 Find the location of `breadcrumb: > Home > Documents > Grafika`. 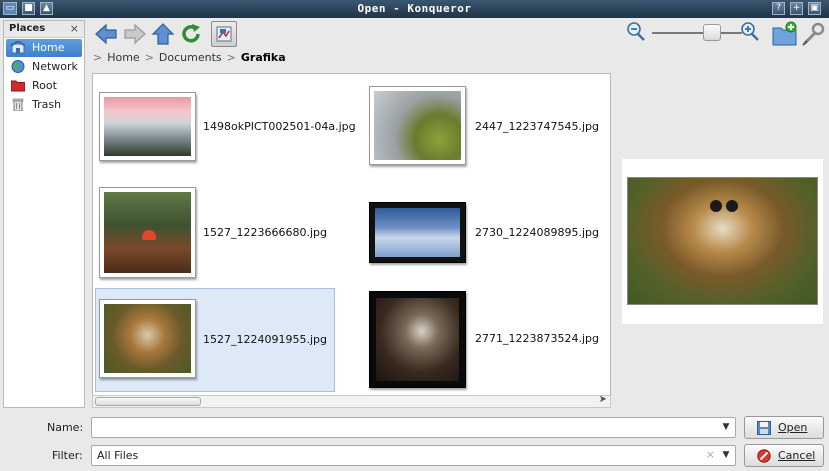

breadcrumb: > Home > Documents > Grafika is located at coordinates (189, 57).